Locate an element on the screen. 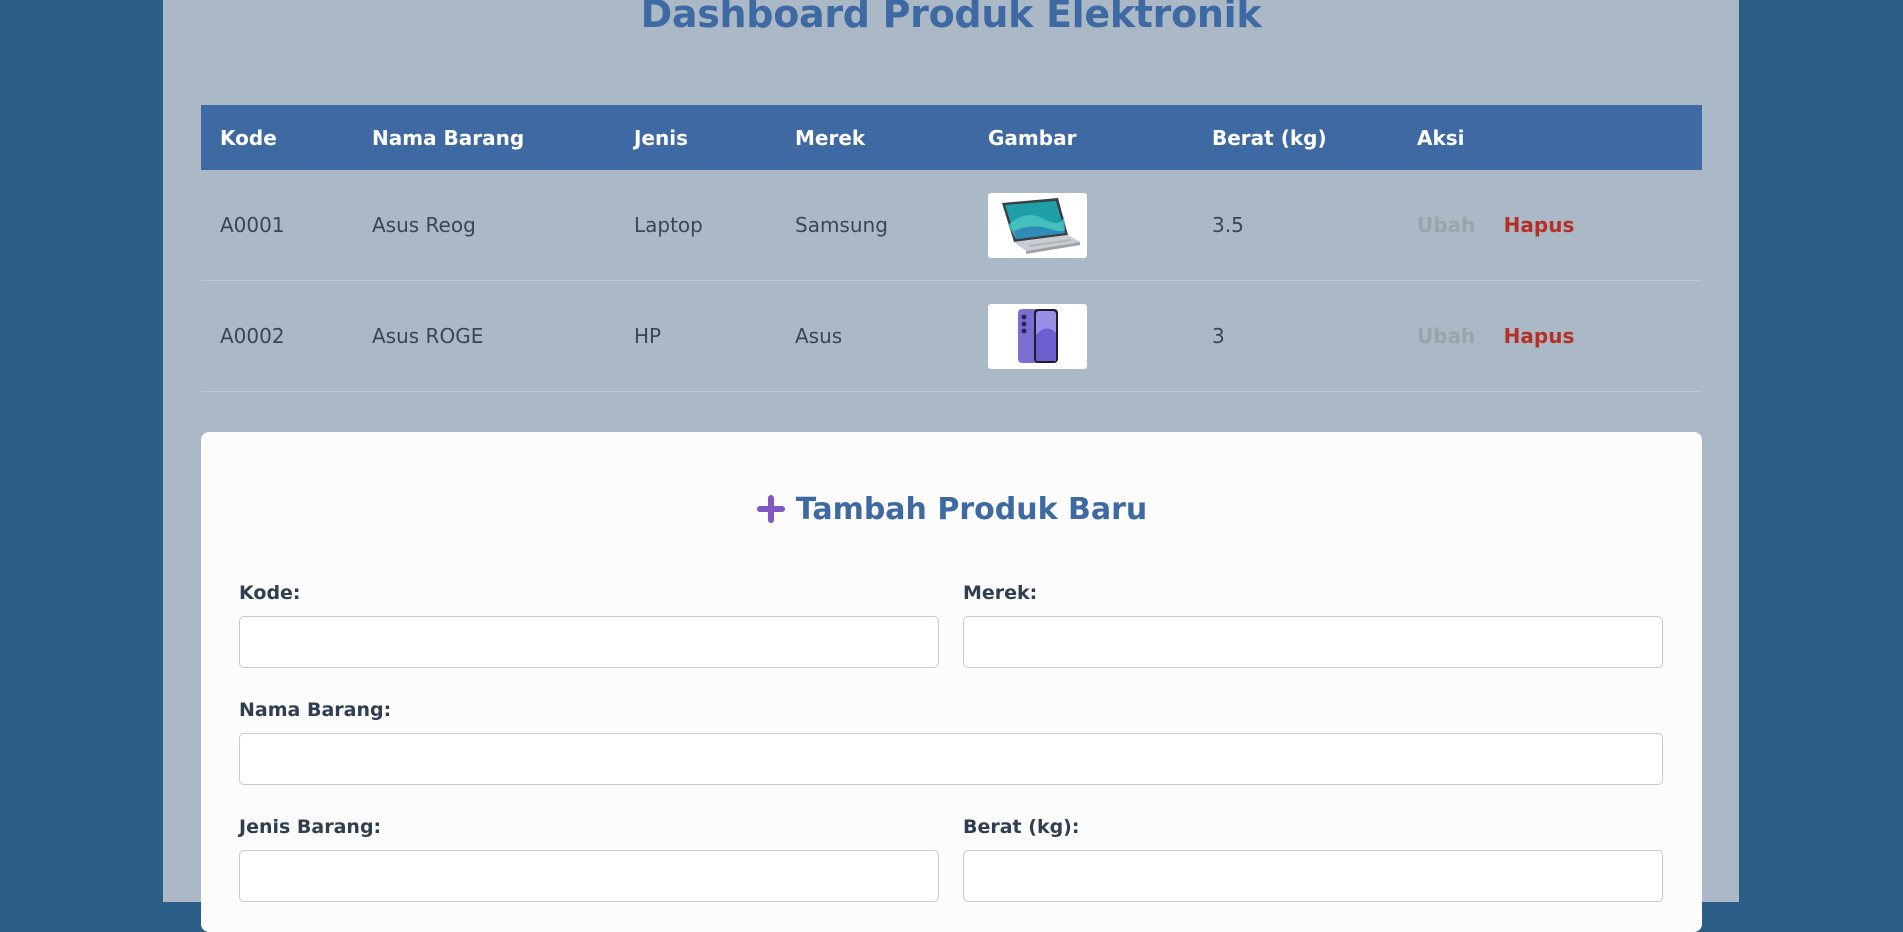  header-berat: Berat (kg) is located at coordinates (1269, 137).